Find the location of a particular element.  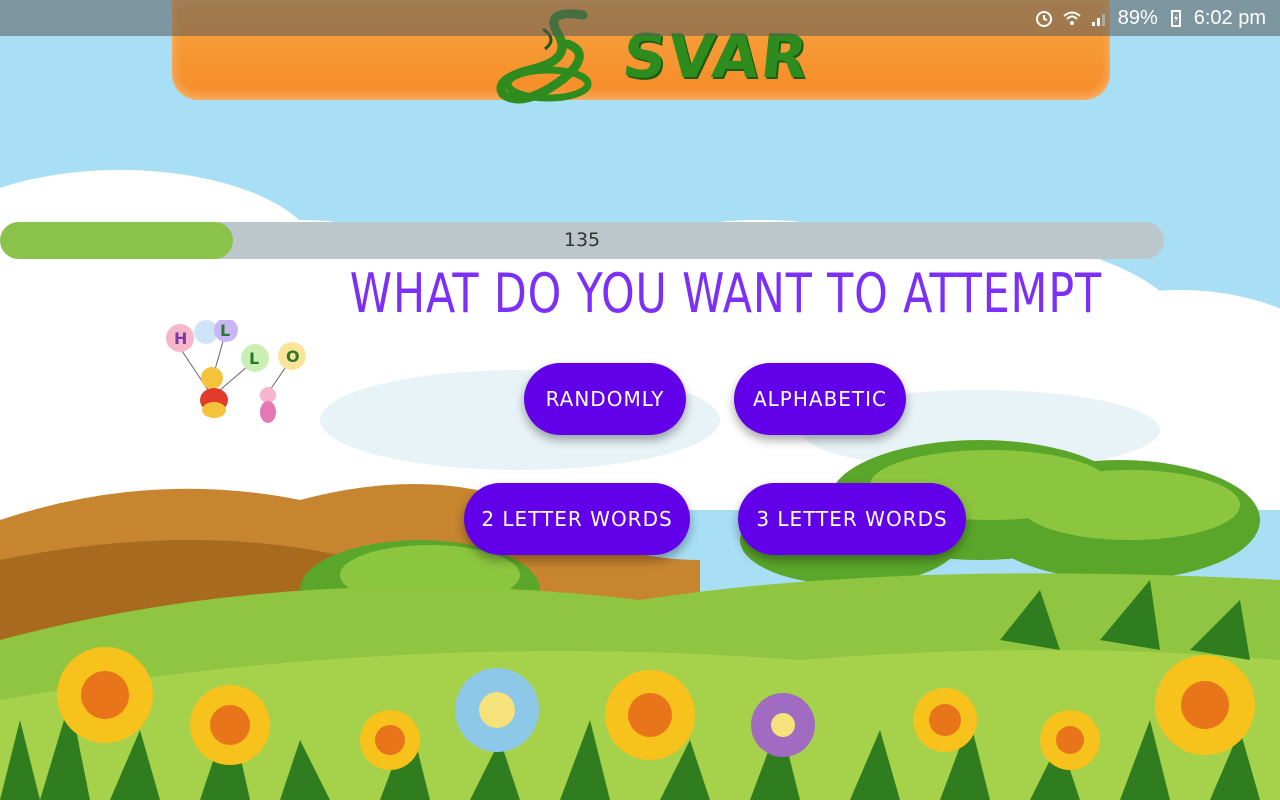

wifi-icon is located at coordinates (1072, 18).